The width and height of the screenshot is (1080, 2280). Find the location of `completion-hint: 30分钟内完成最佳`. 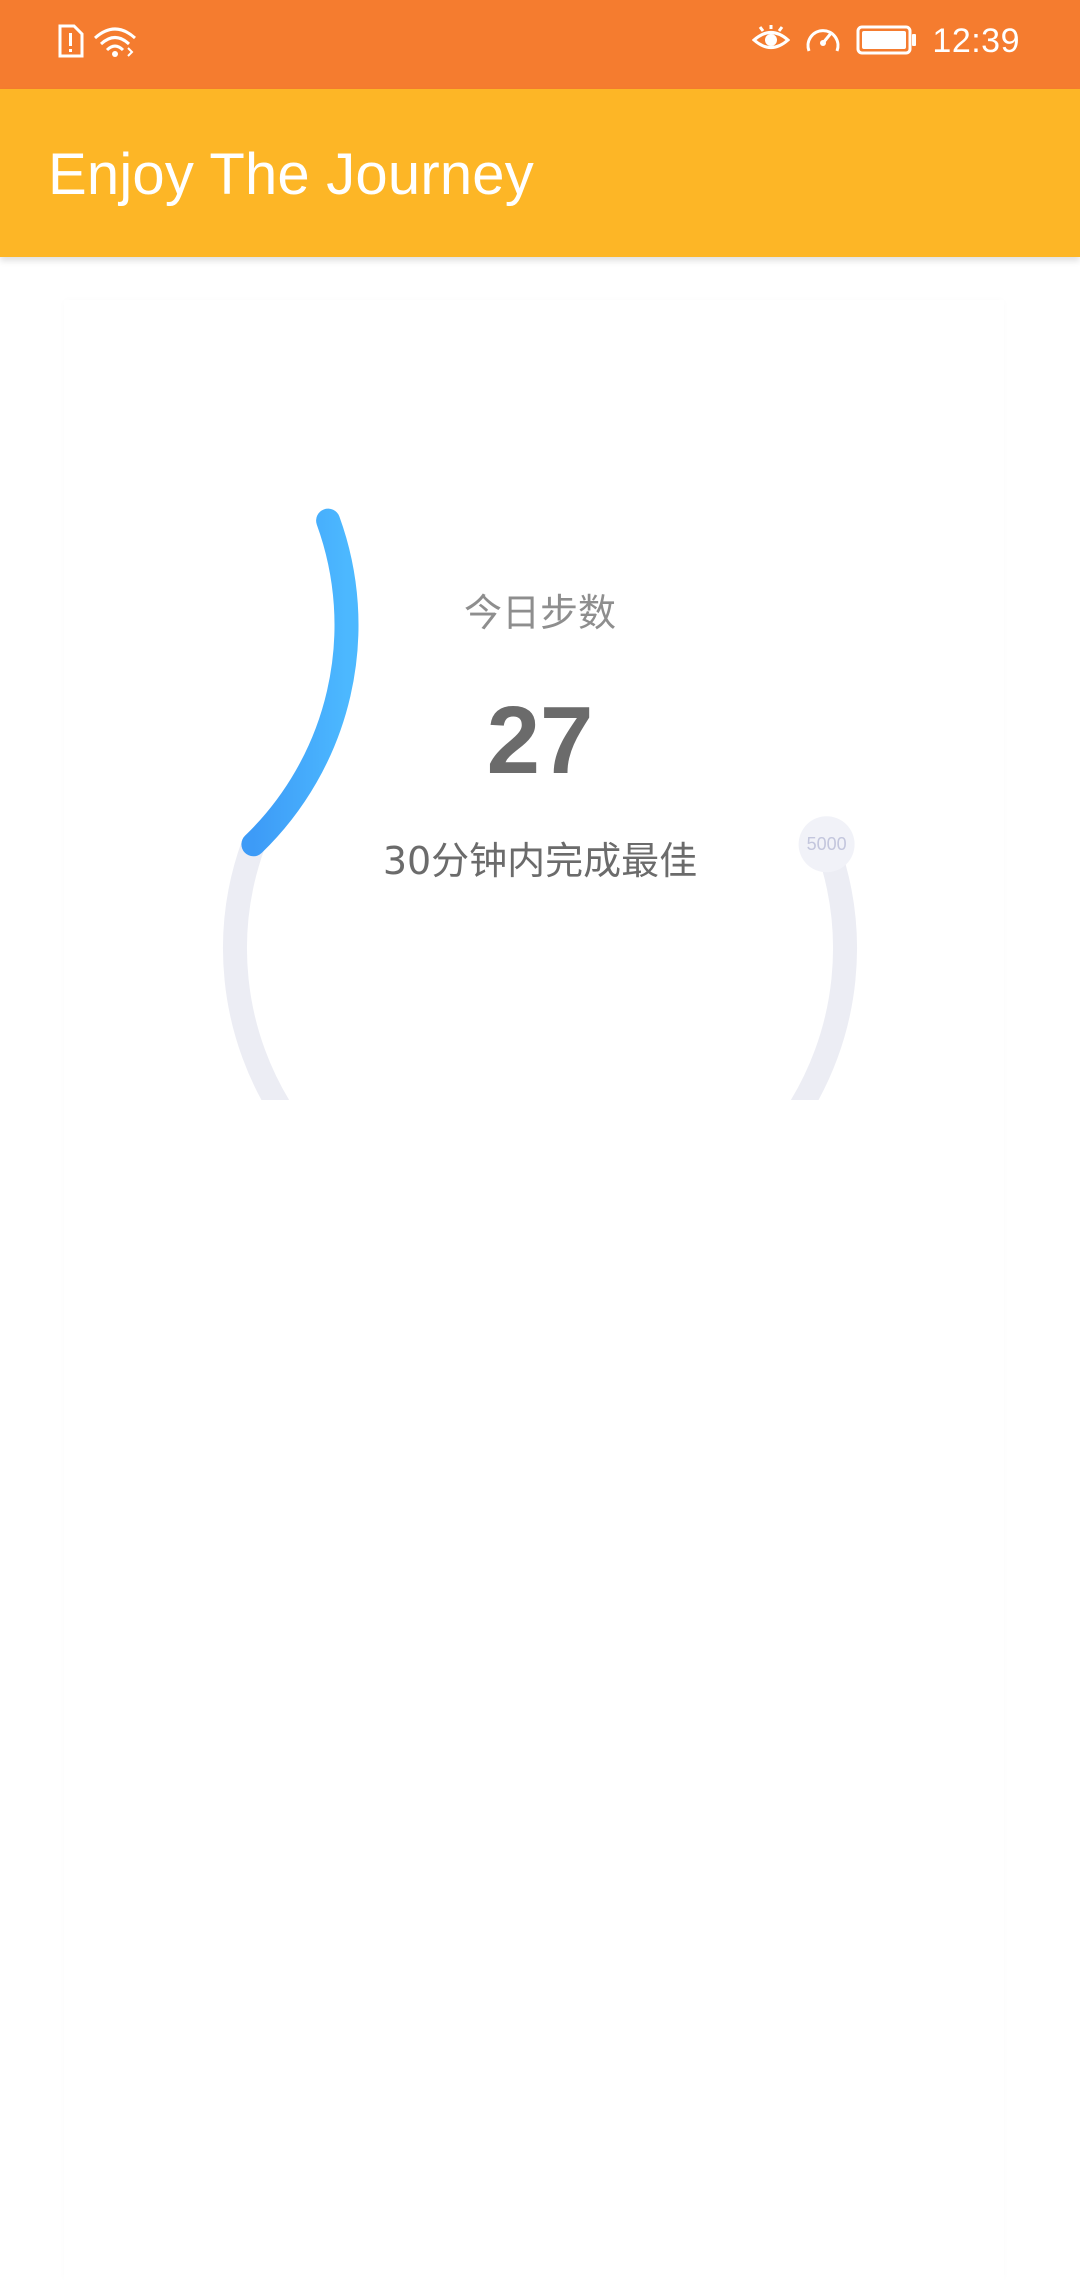

completion-hint: 30分钟内完成最佳 is located at coordinates (540, 861).